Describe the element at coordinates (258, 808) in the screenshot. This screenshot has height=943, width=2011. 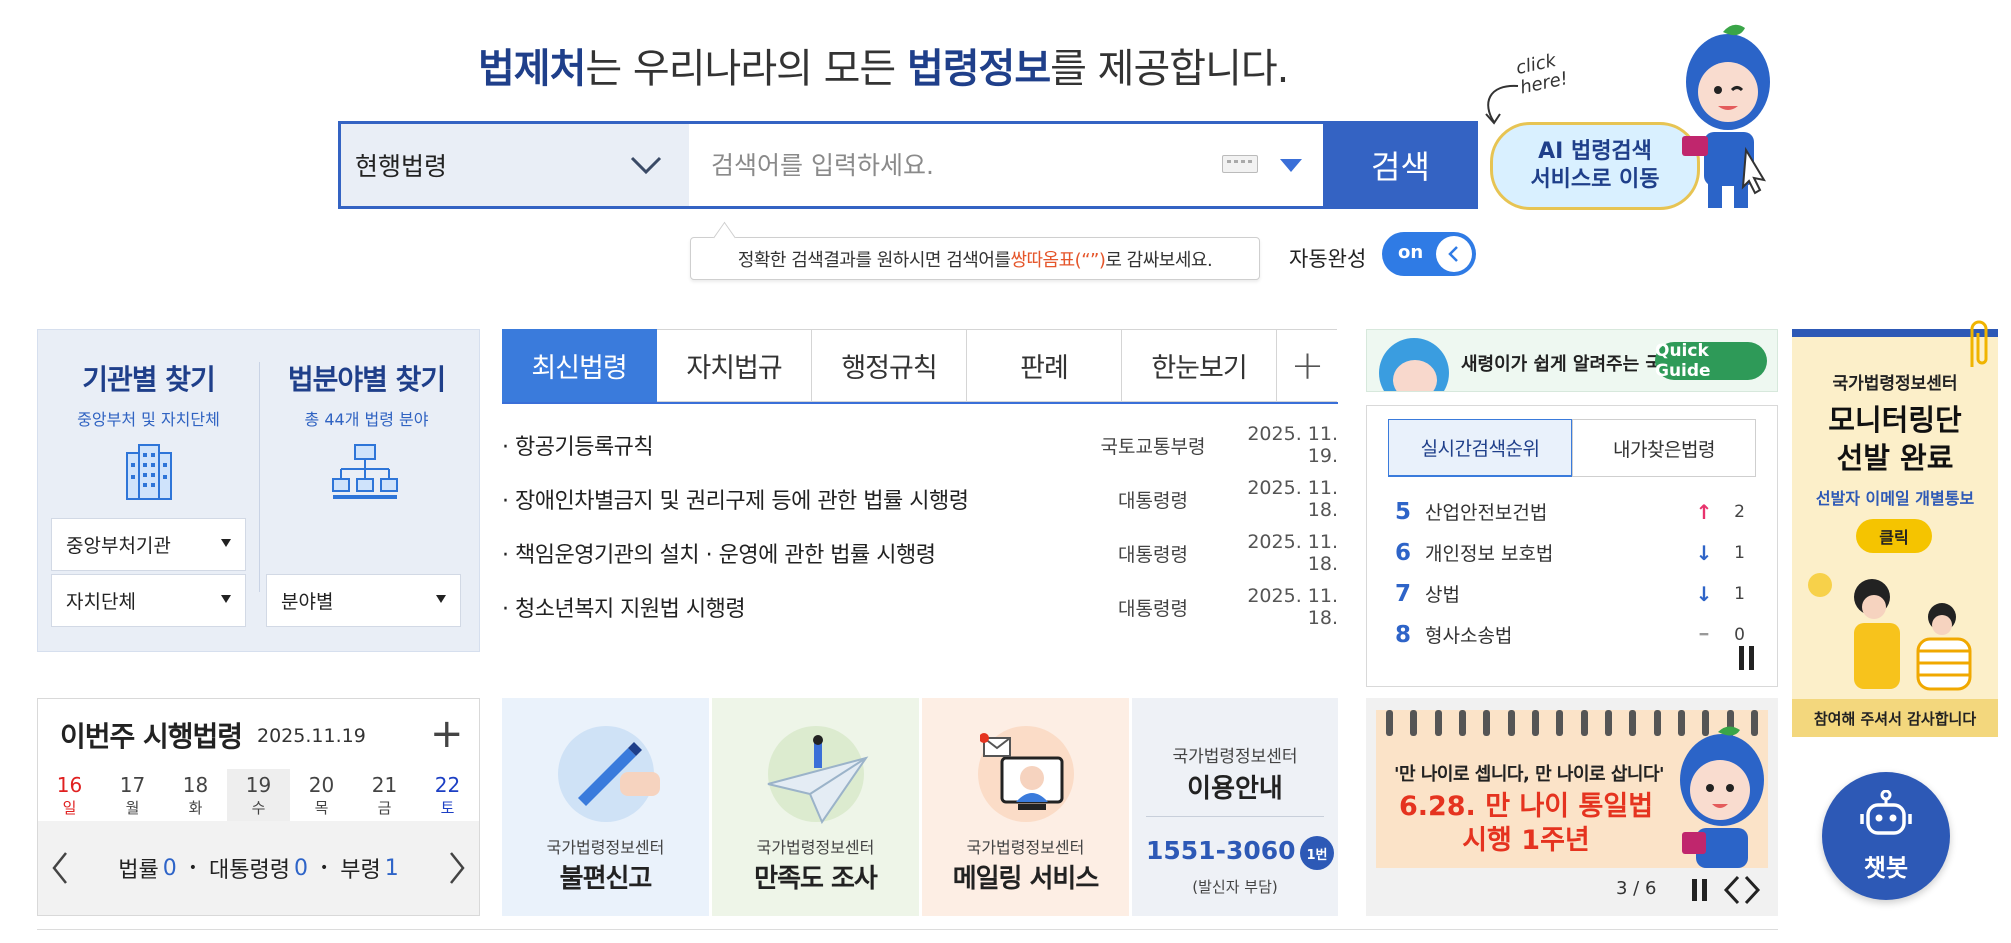
I see `day-weekday: 수` at that location.